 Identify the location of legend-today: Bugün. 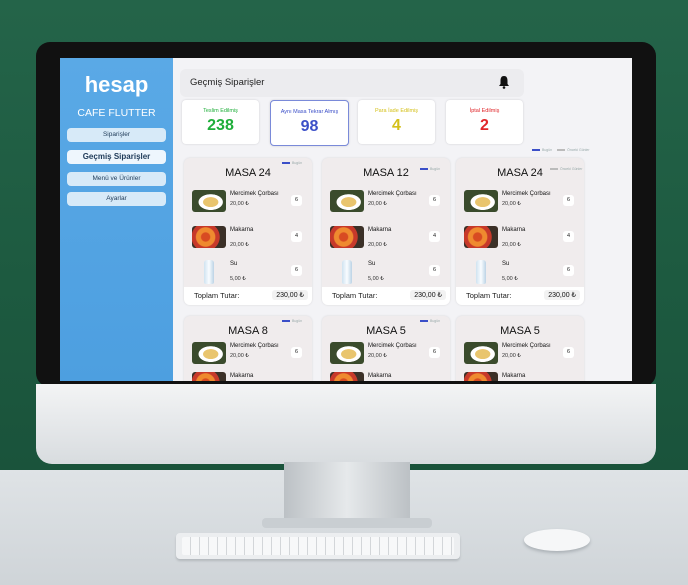
(547, 150).